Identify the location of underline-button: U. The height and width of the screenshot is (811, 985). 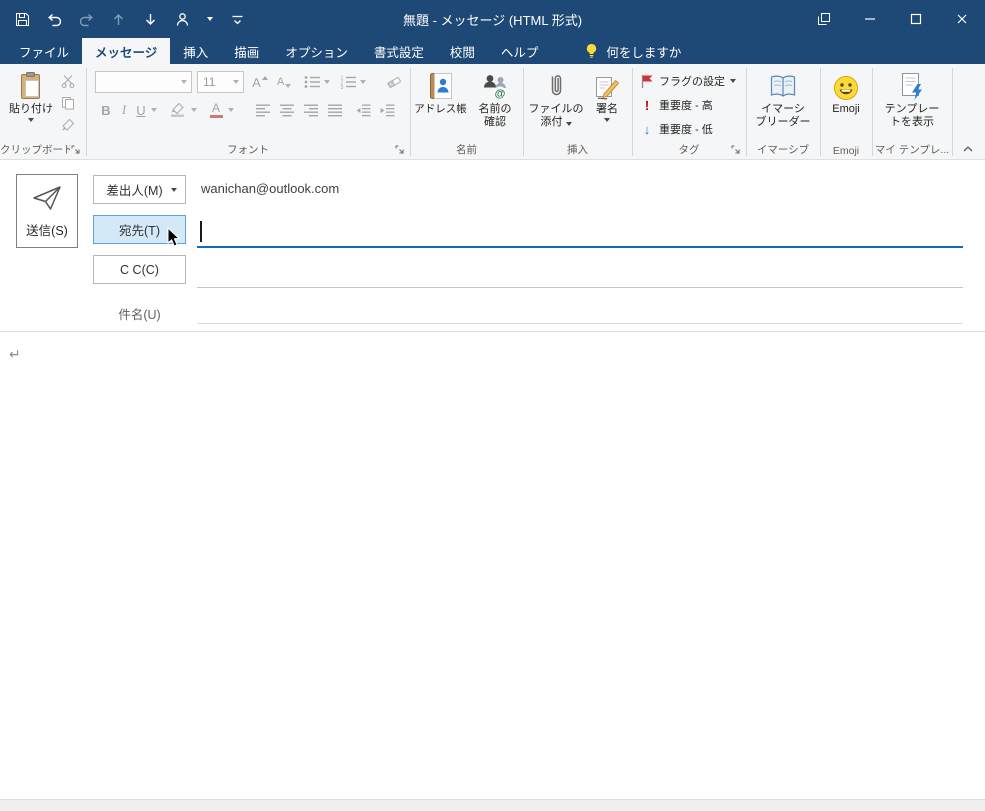
(141, 110).